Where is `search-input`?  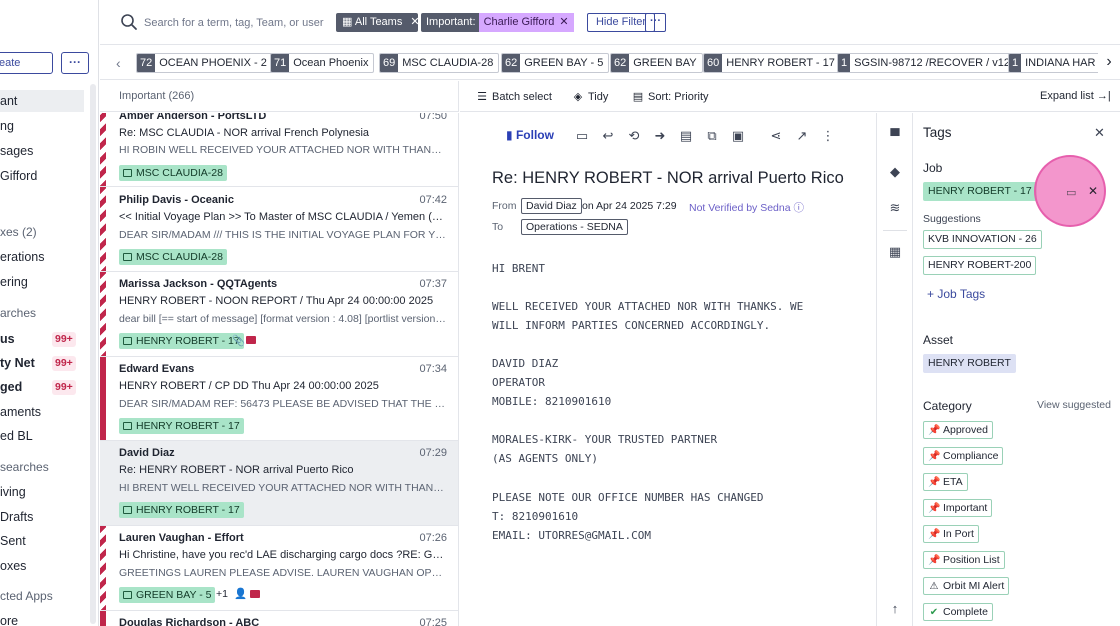 search-input is located at coordinates (236, 23).